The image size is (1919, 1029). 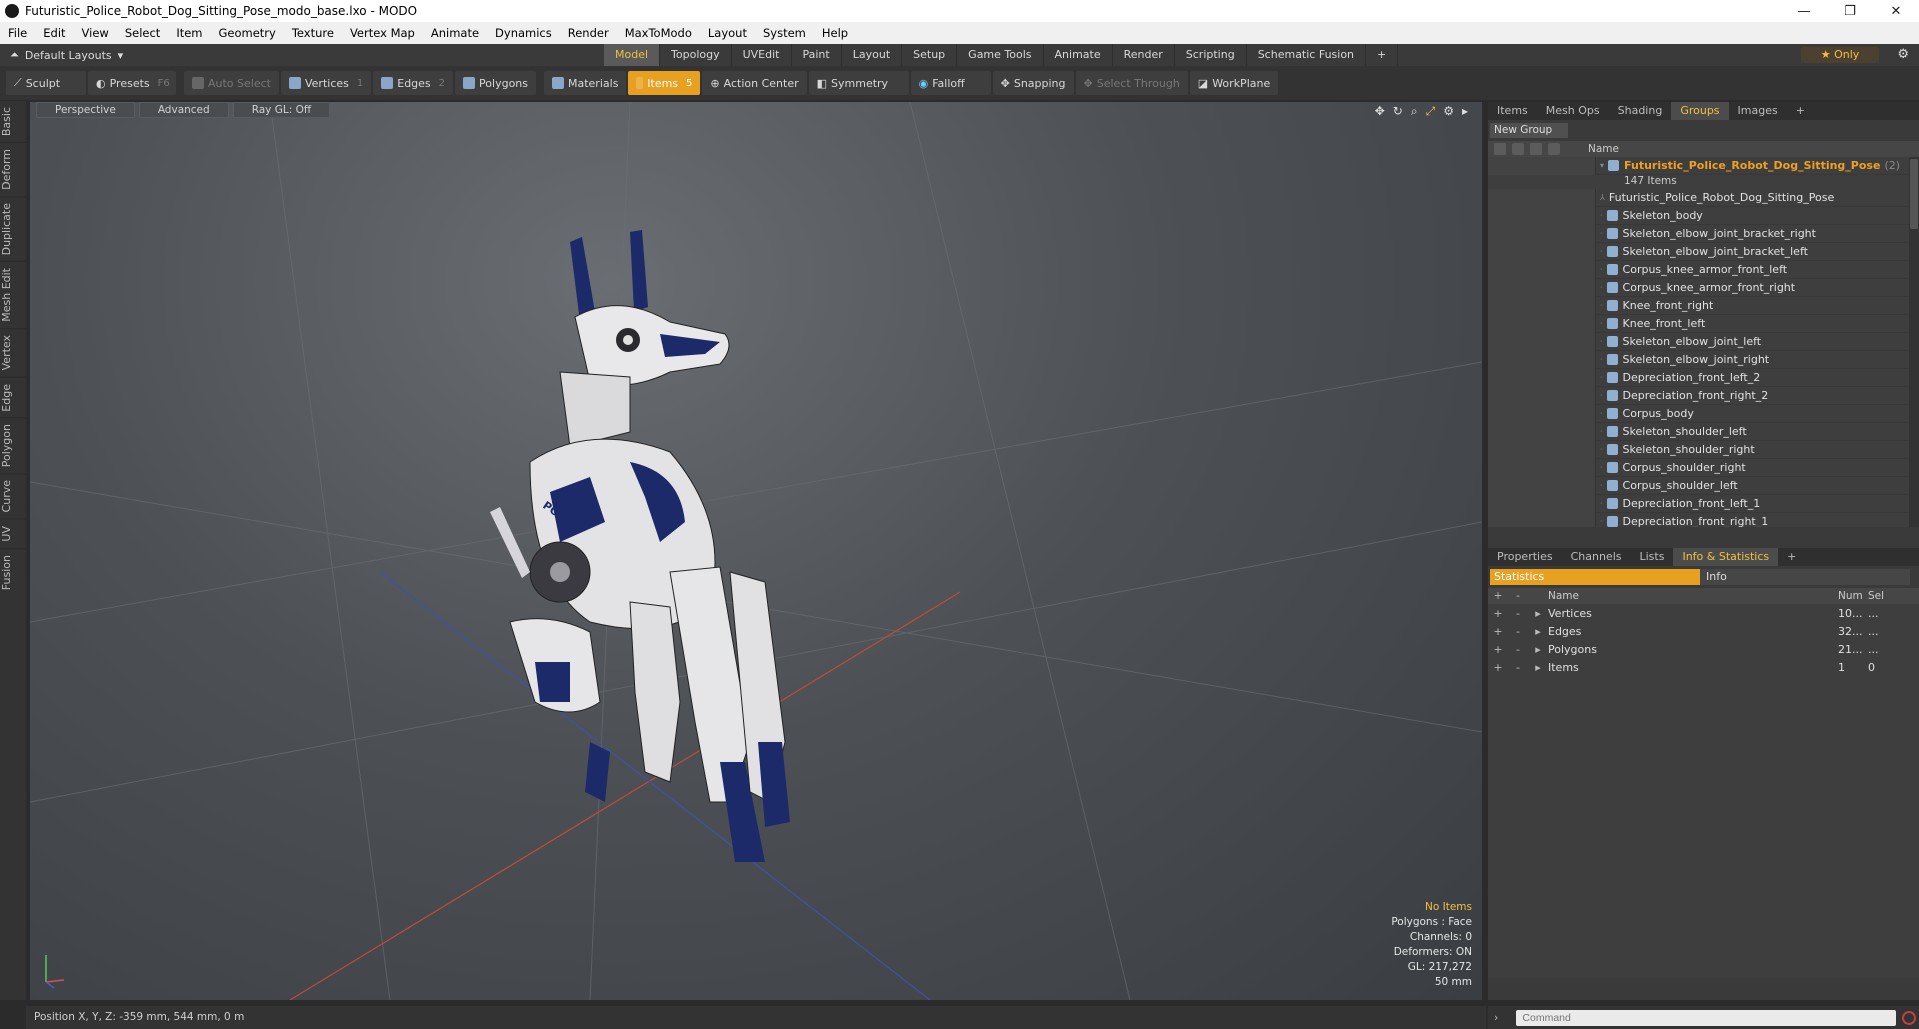 I want to click on menu-file: File, so click(x=17, y=33).